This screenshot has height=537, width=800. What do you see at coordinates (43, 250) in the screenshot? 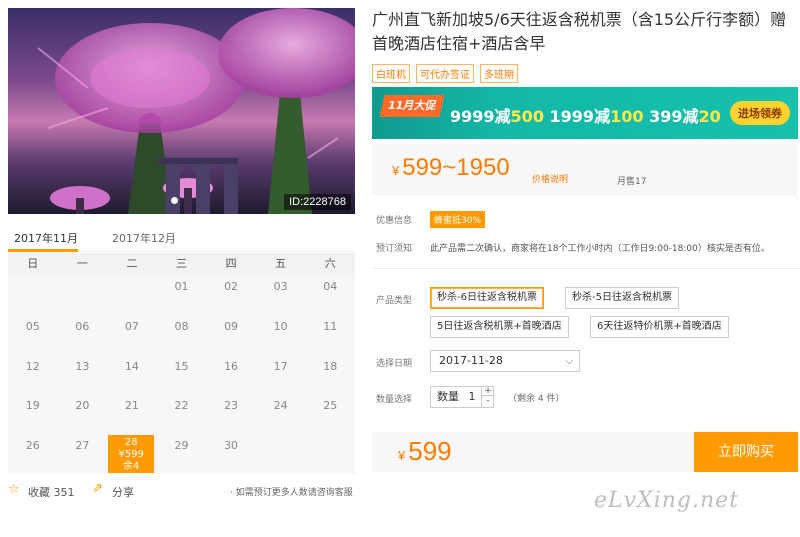
I see `active-tab-indicator` at bounding box center [43, 250].